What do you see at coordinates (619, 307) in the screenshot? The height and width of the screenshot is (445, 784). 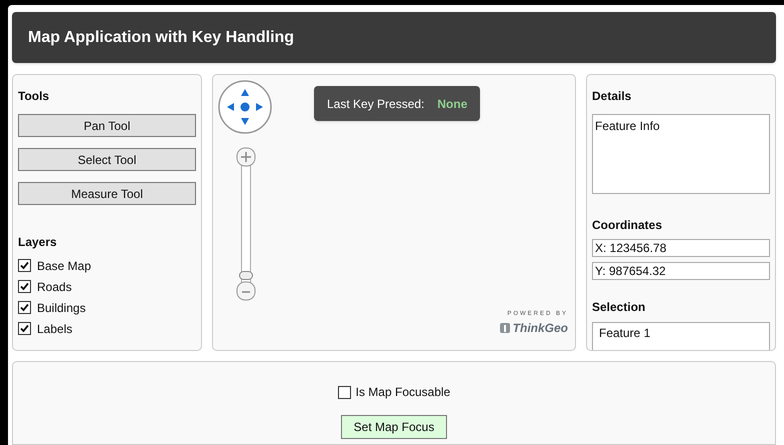 I see `section-heading: Selection` at bounding box center [619, 307].